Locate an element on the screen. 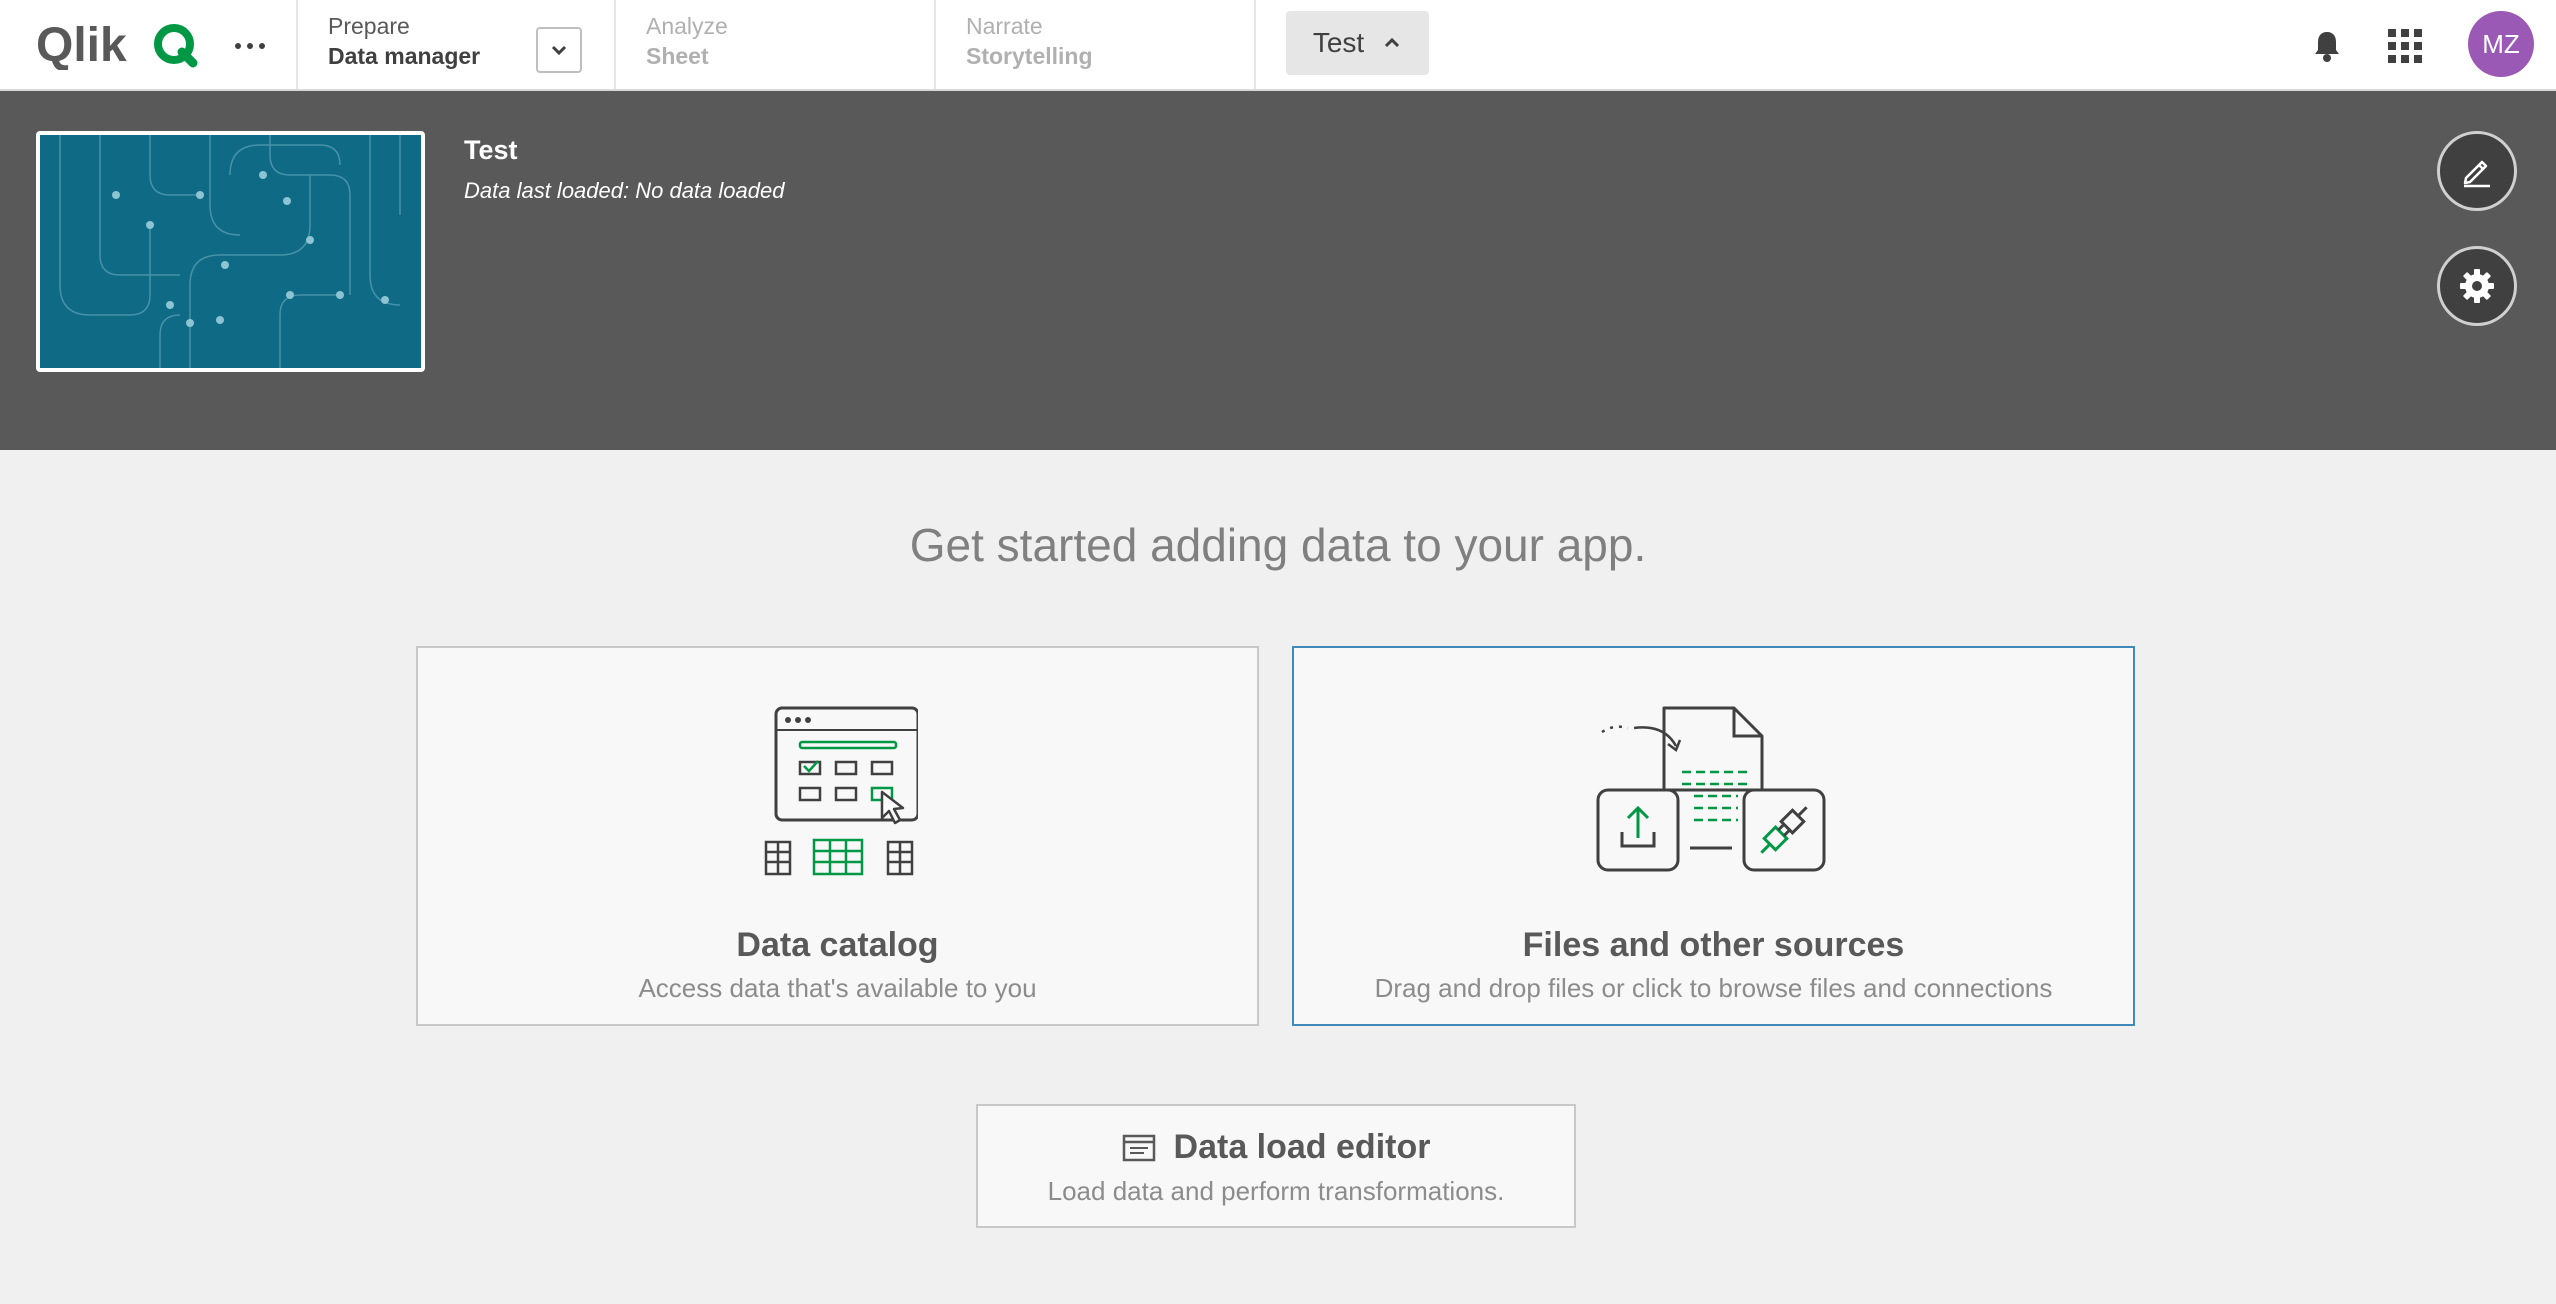 This screenshot has height=1304, width=2556. more-dots-icon is located at coordinates (250, 46).